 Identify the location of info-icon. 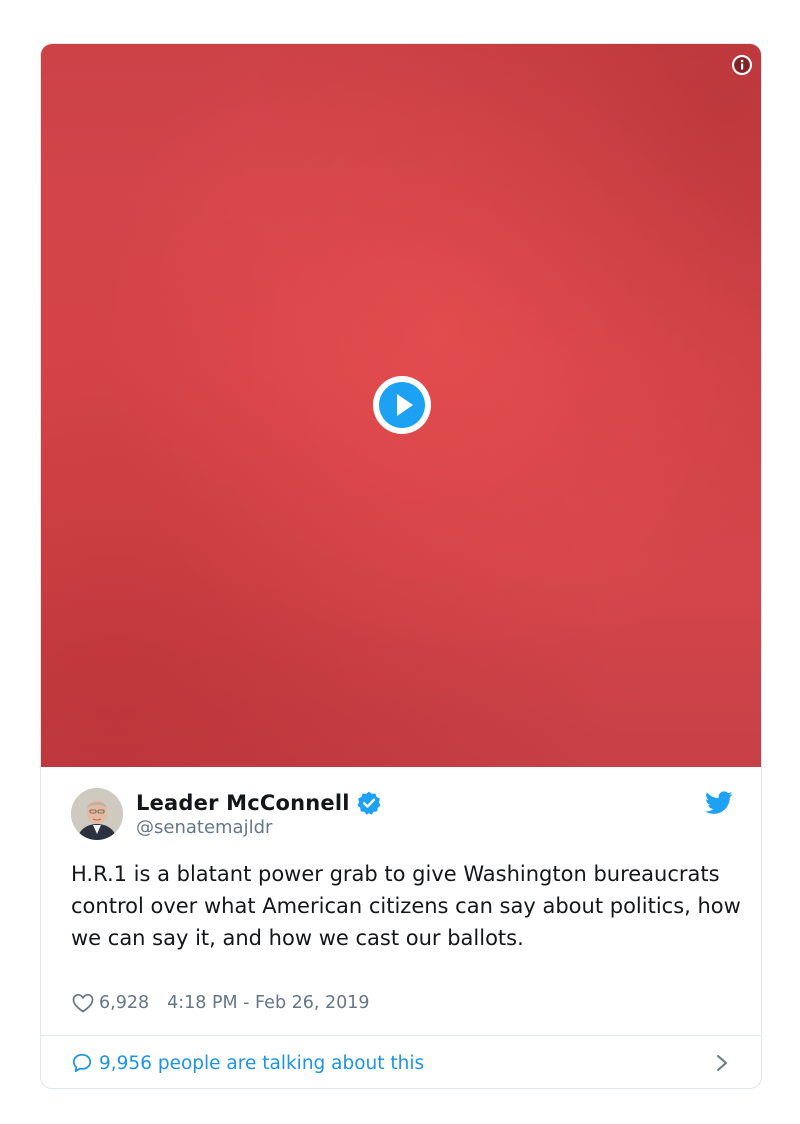
(742, 65).